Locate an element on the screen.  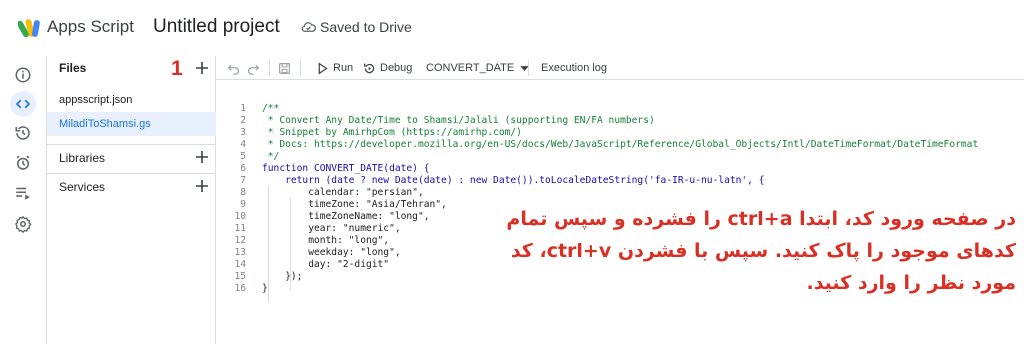
save-status: Saved to Drive is located at coordinates (356, 27).